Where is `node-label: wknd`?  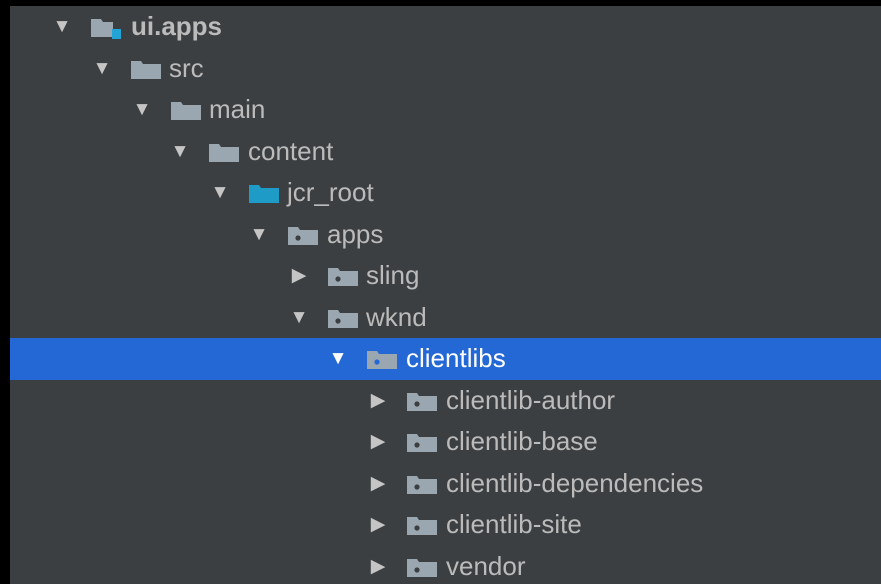
node-label: wknd is located at coordinates (396, 316).